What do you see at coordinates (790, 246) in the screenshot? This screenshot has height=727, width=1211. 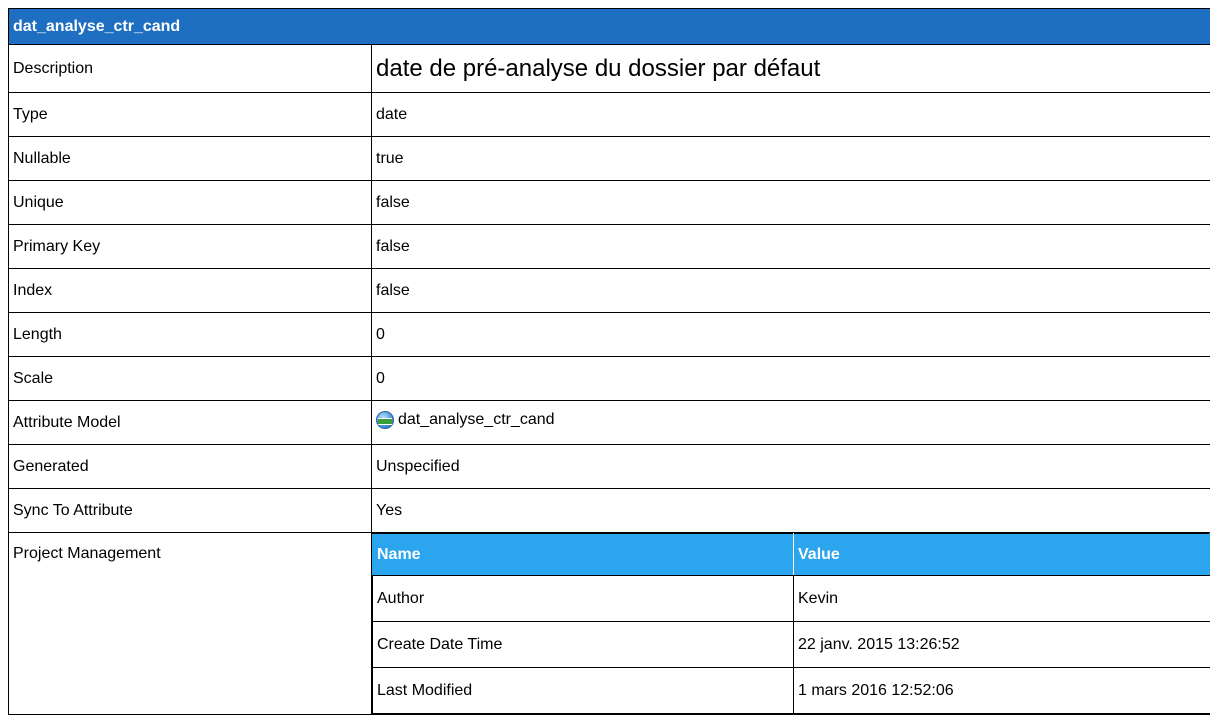 I see `primary-key-value: false` at bounding box center [790, 246].